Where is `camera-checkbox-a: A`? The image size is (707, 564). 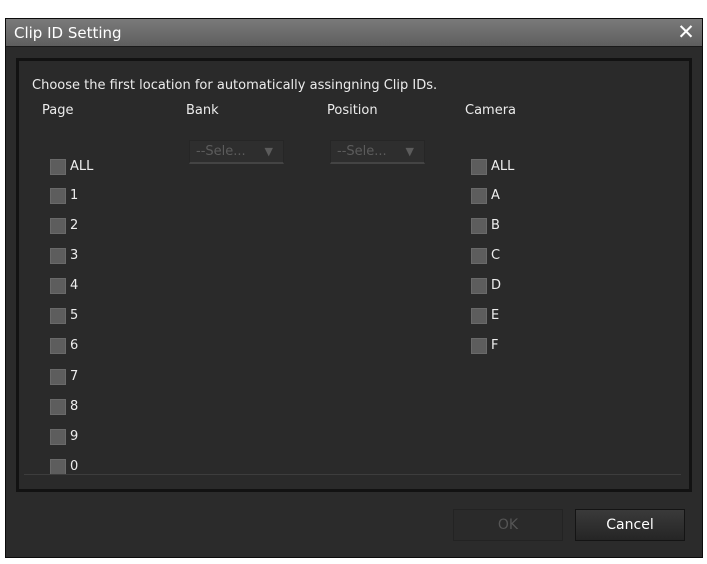
camera-checkbox-a: A is located at coordinates (485, 196).